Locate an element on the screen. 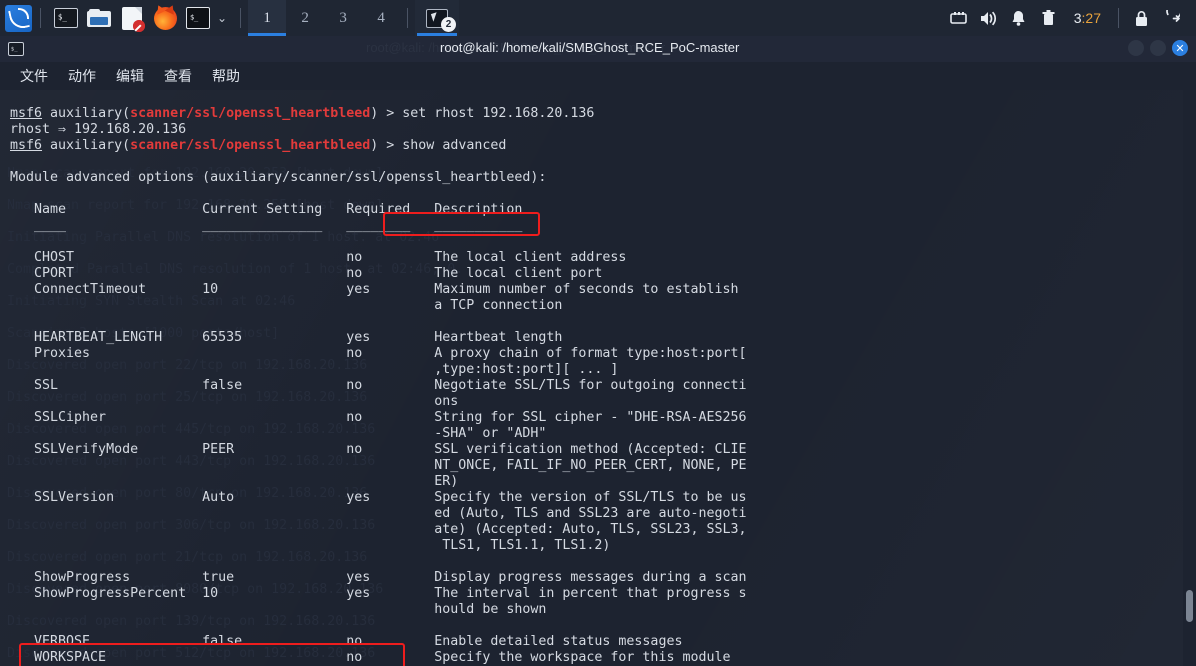 This screenshot has height=666, width=1196. terminal-emulator-launcher: $_ is located at coordinates (66, 18).